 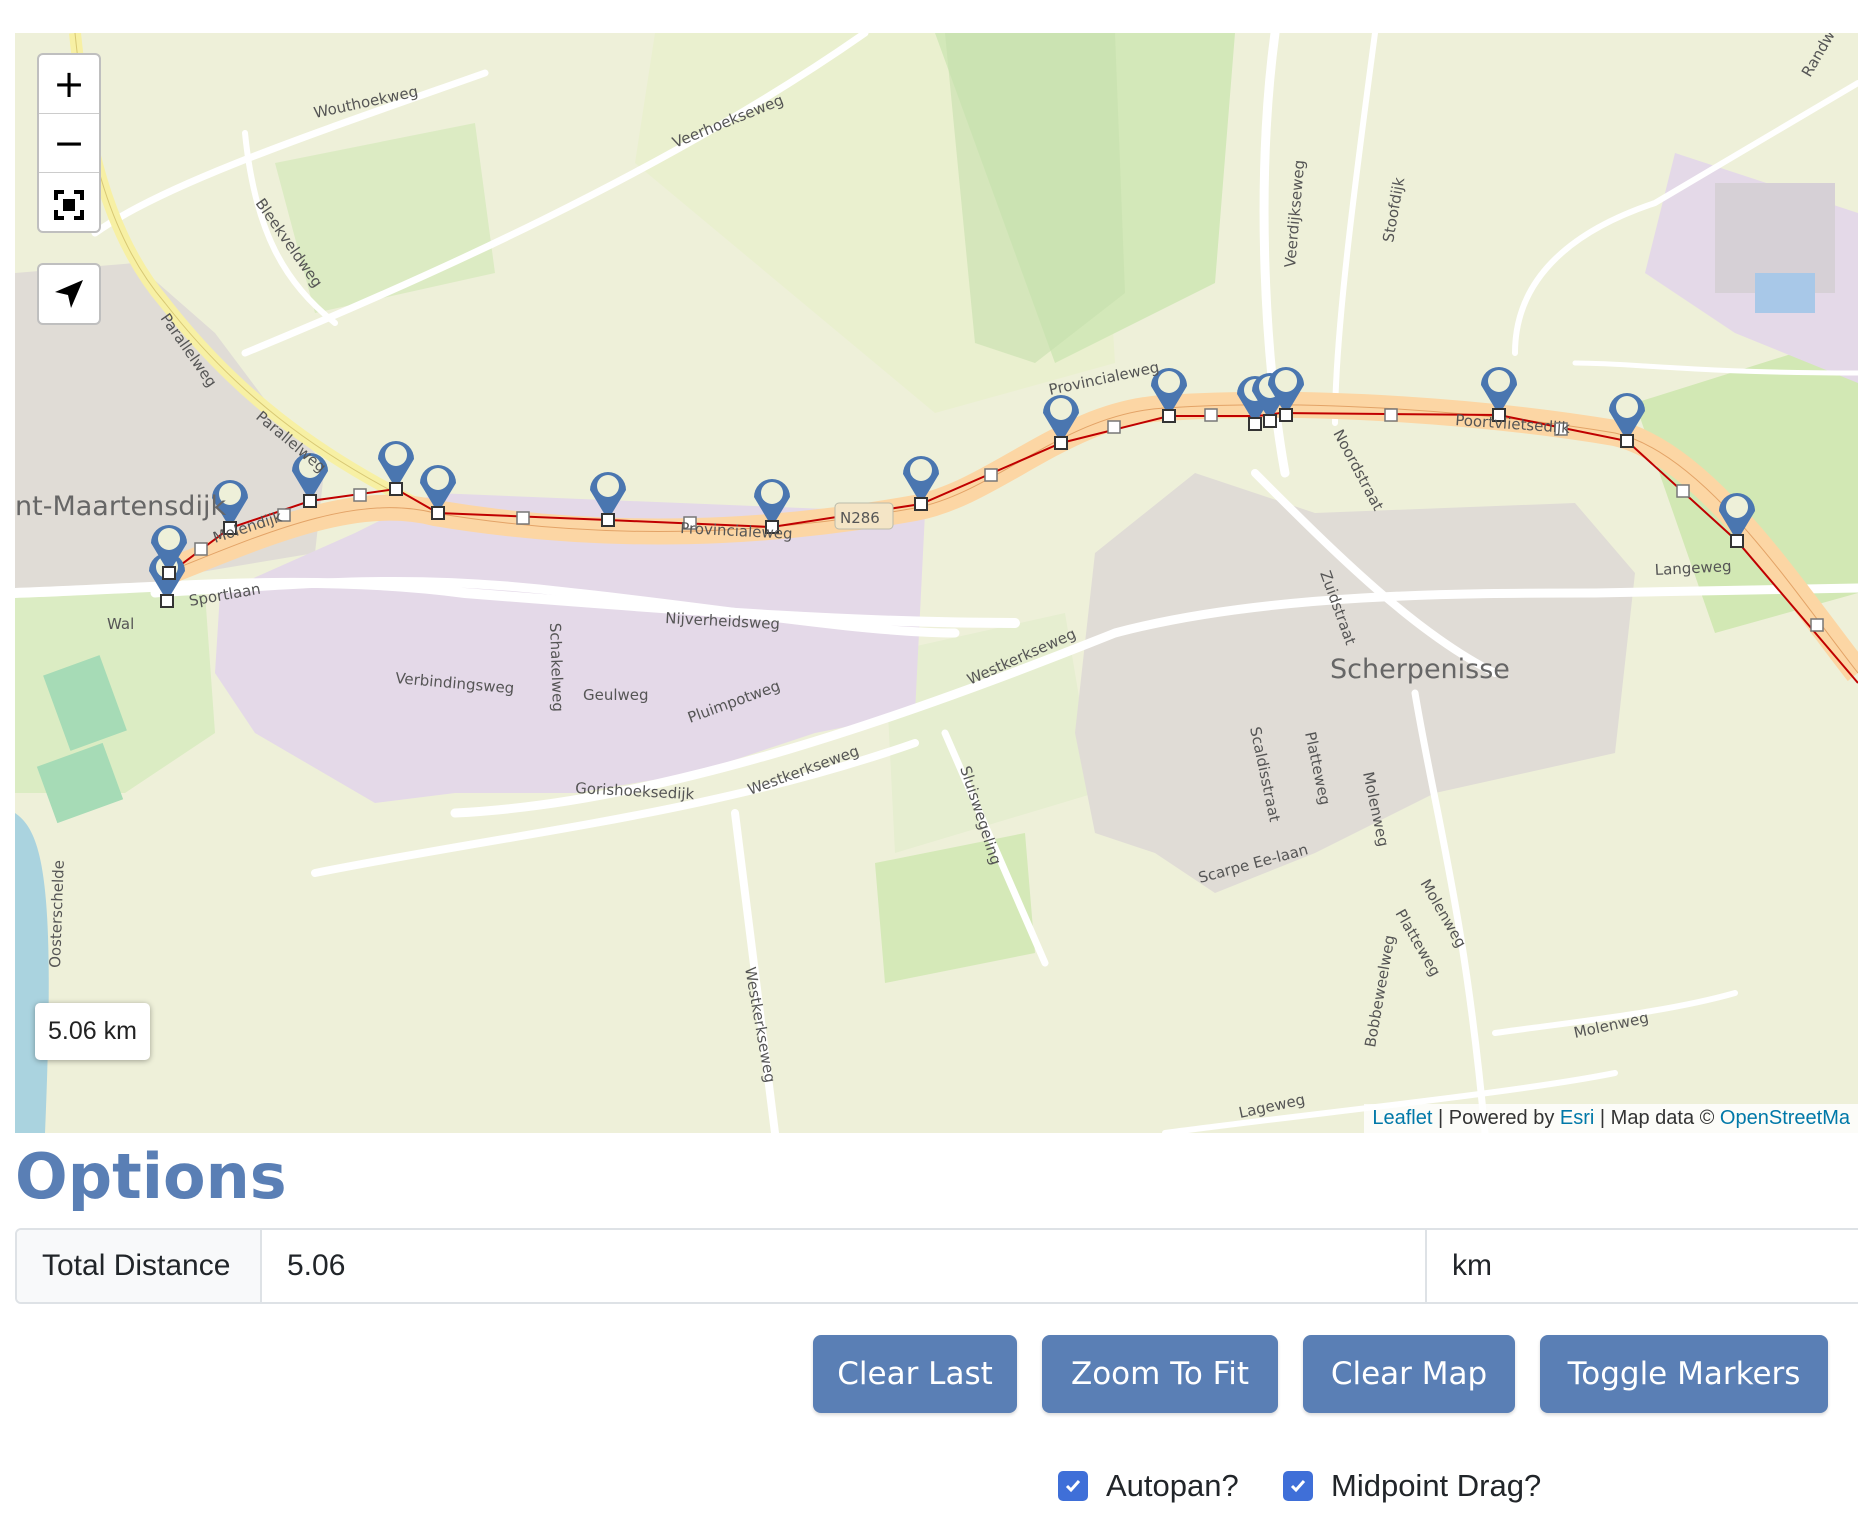 I want to click on locate-button, so click(x=69, y=294).